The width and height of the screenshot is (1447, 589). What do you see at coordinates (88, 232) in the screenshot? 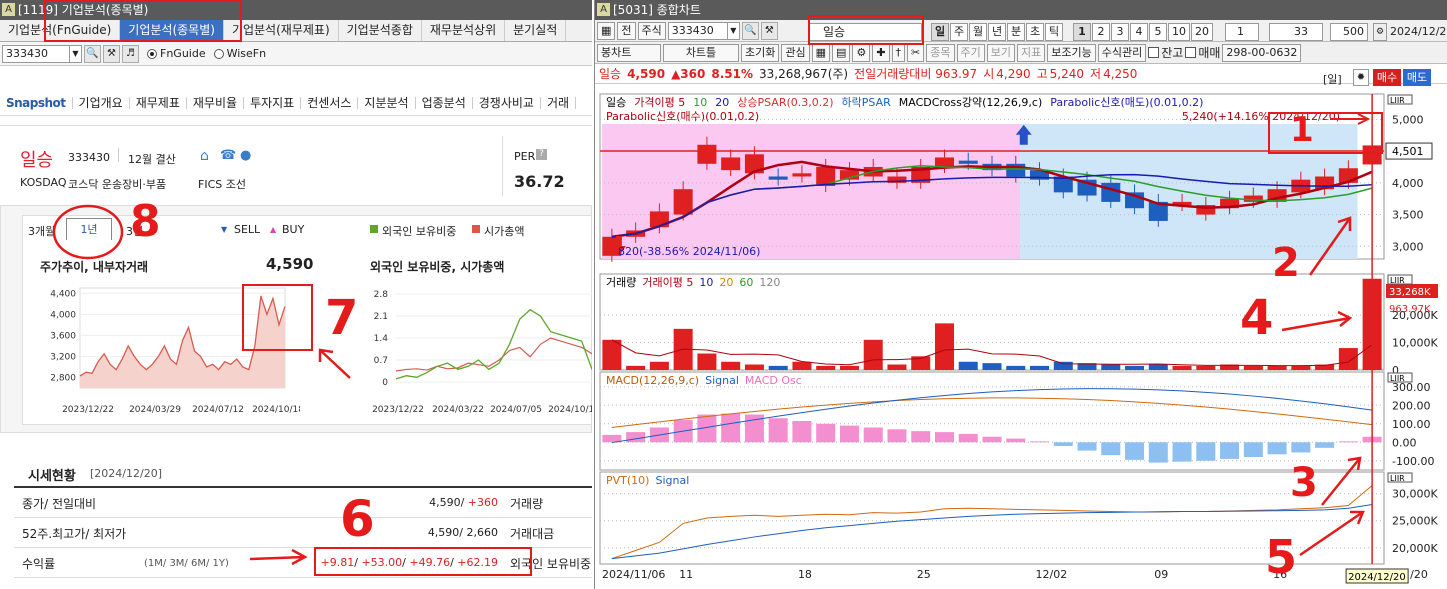
I see `annotation-circle` at bounding box center [88, 232].